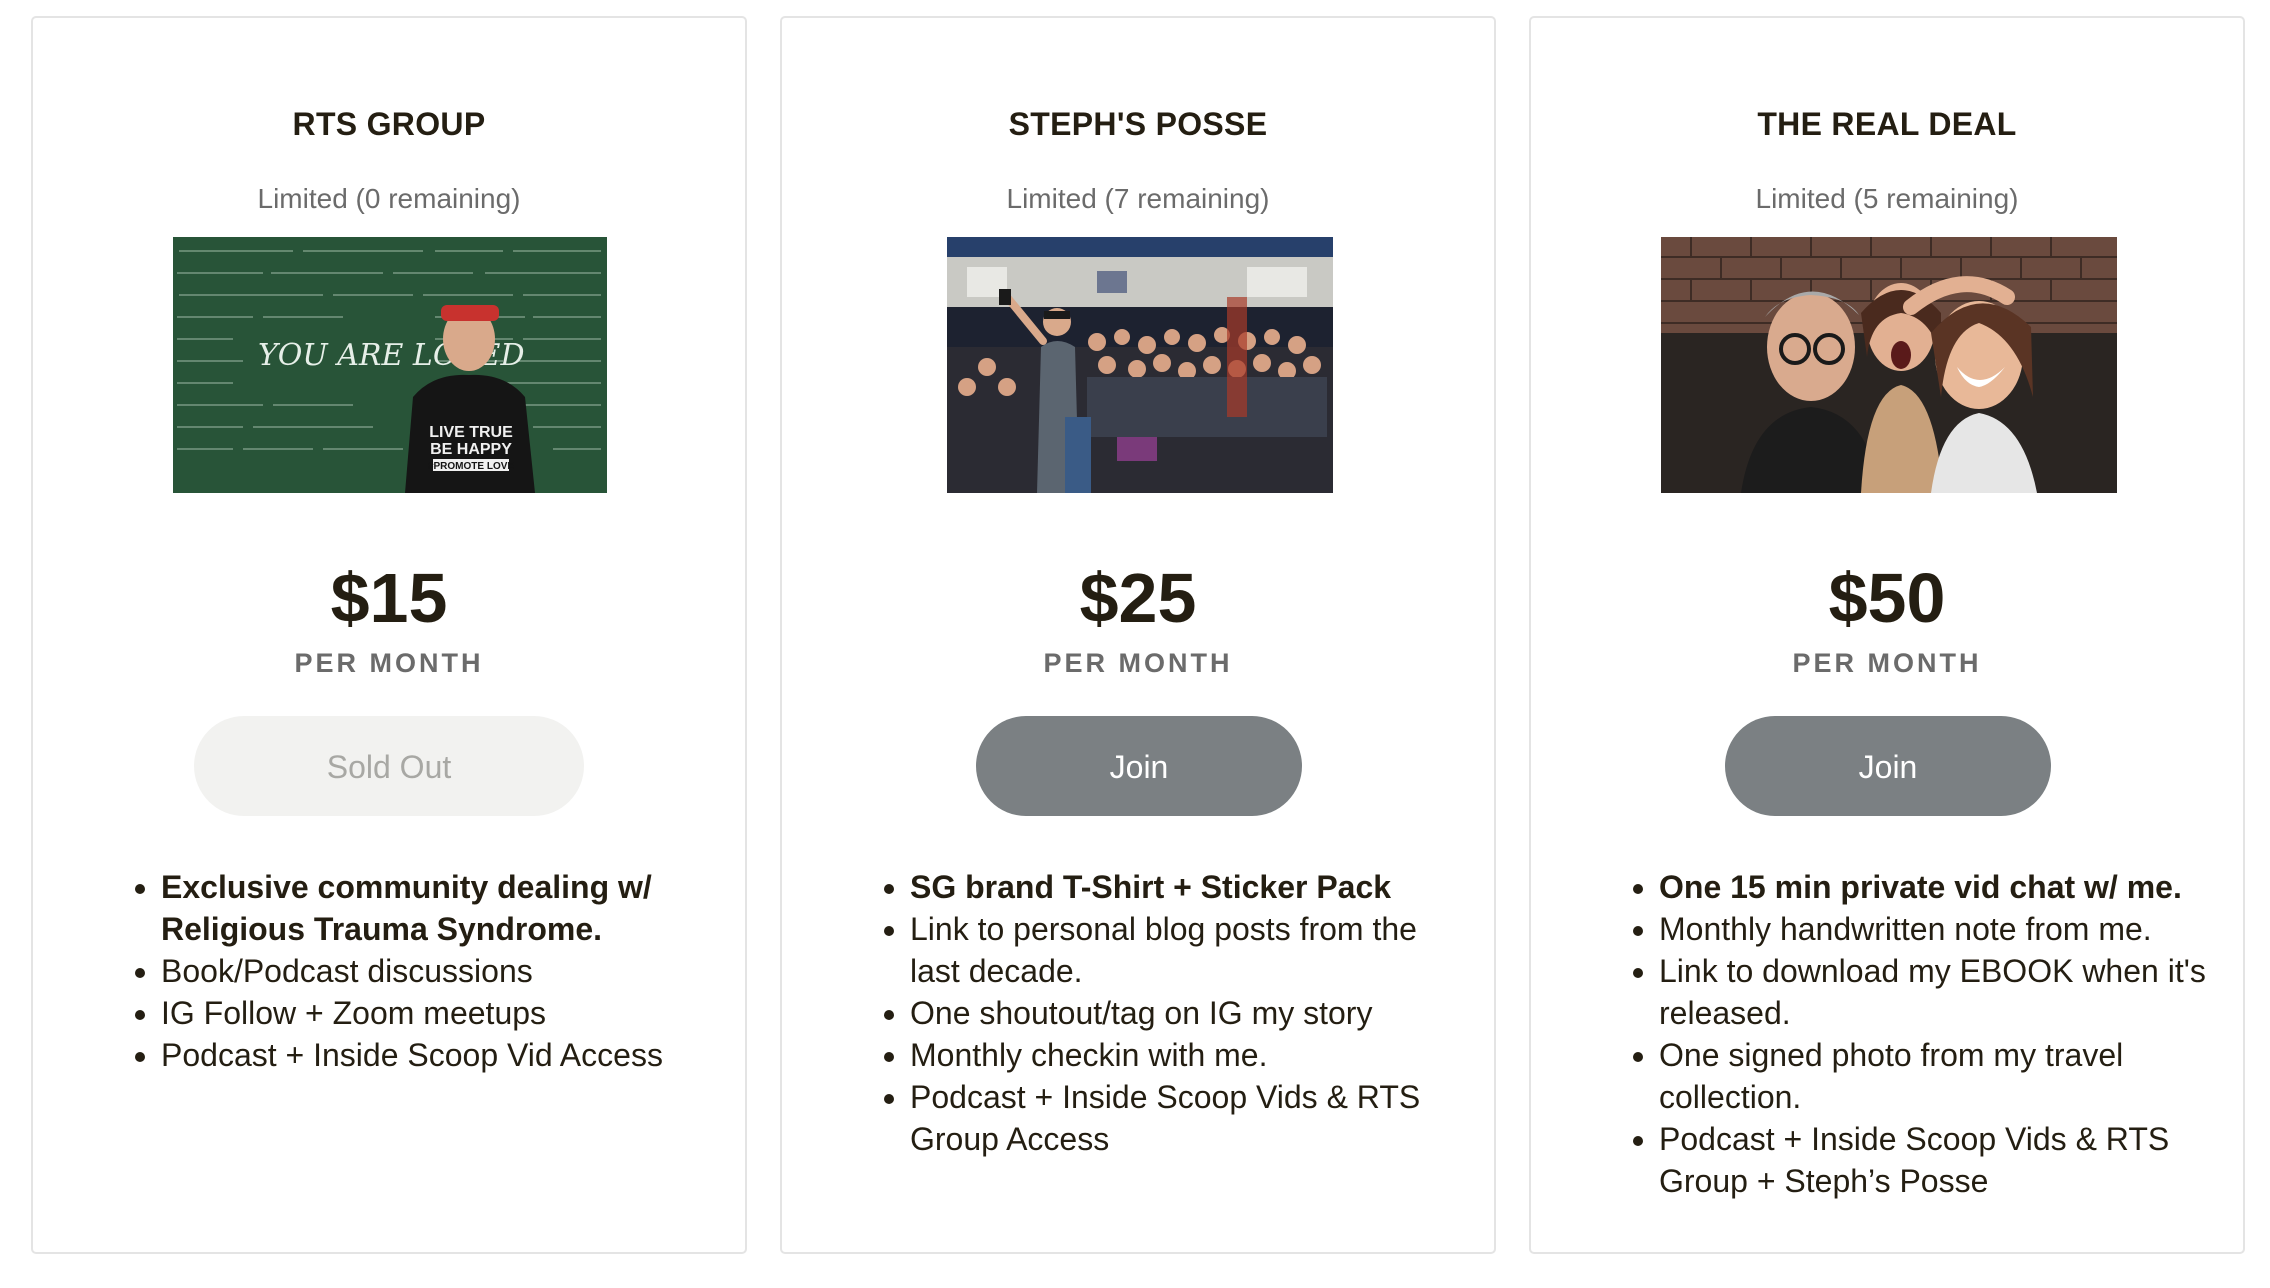  Describe the element at coordinates (1138, 198) in the screenshot. I see `tier-availability: Limited (7 remaining)` at that location.